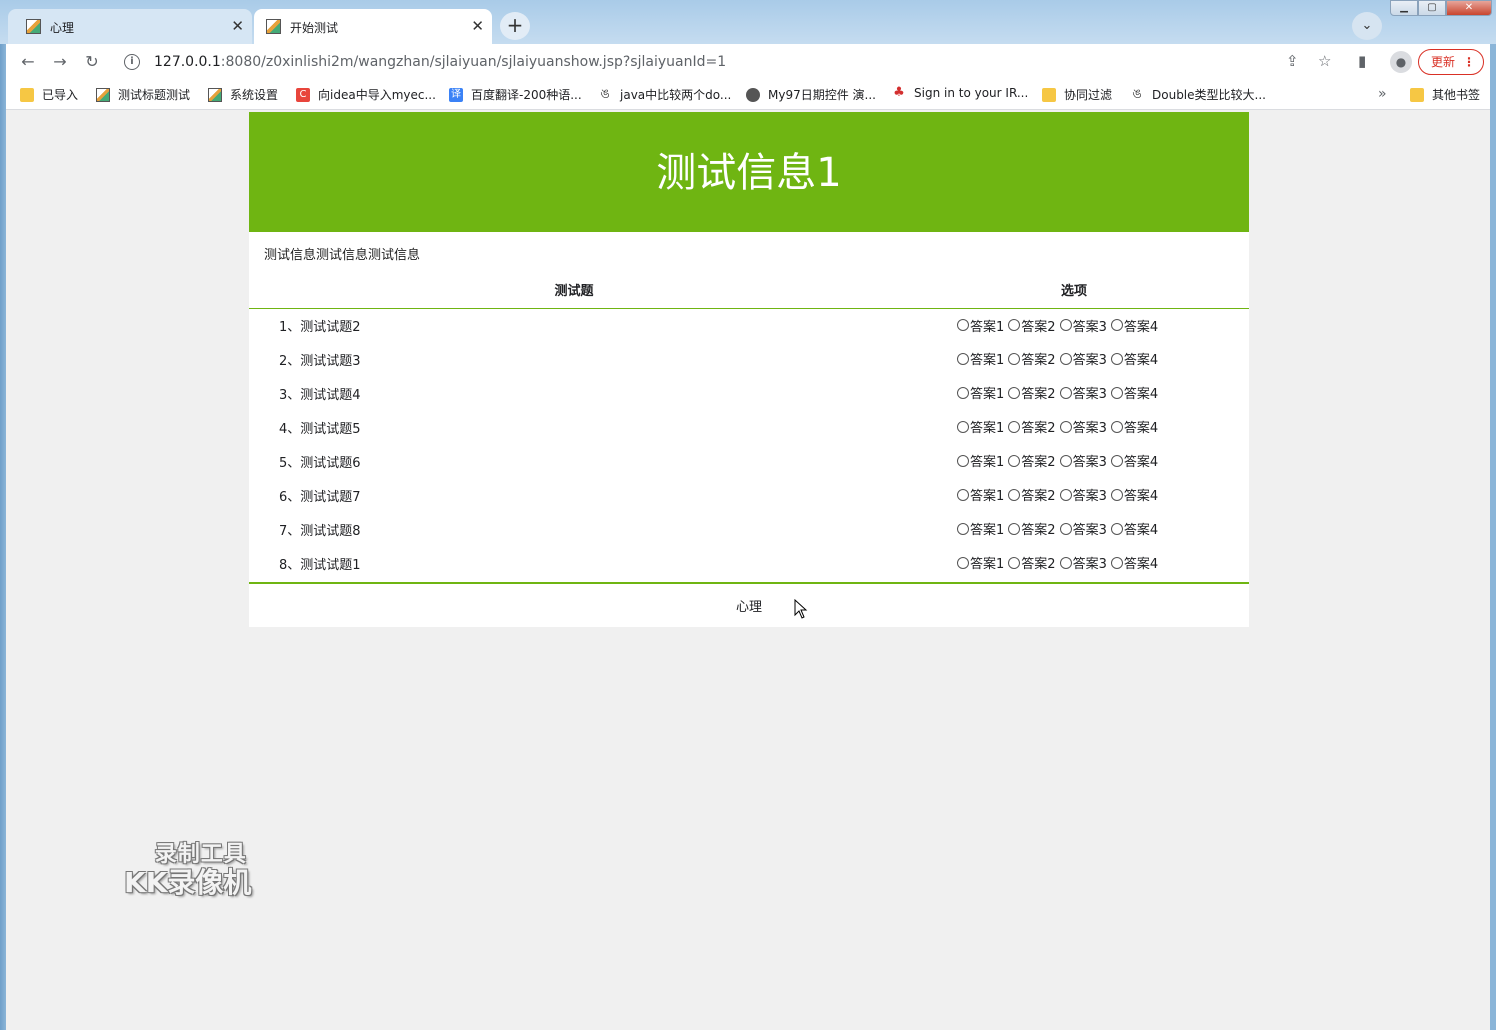 This screenshot has height=1030, width=1496. Describe the element at coordinates (1432, 8) in the screenshot. I see `maximize-button: ▢` at that location.